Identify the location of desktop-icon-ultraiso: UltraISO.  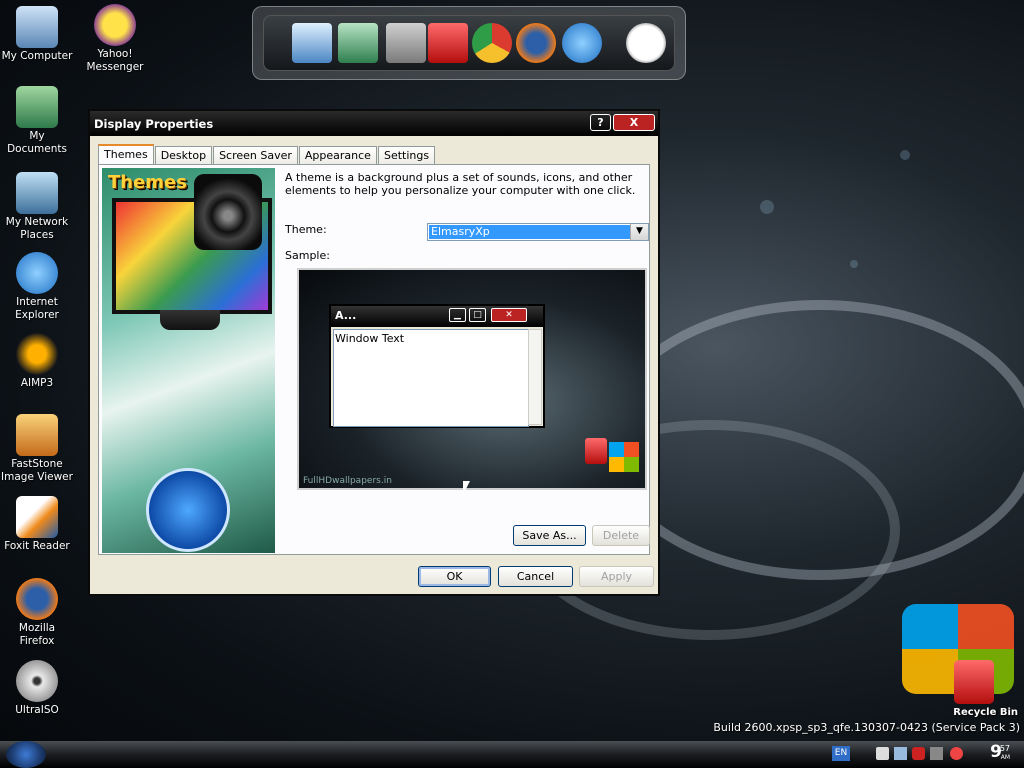
(37, 688).